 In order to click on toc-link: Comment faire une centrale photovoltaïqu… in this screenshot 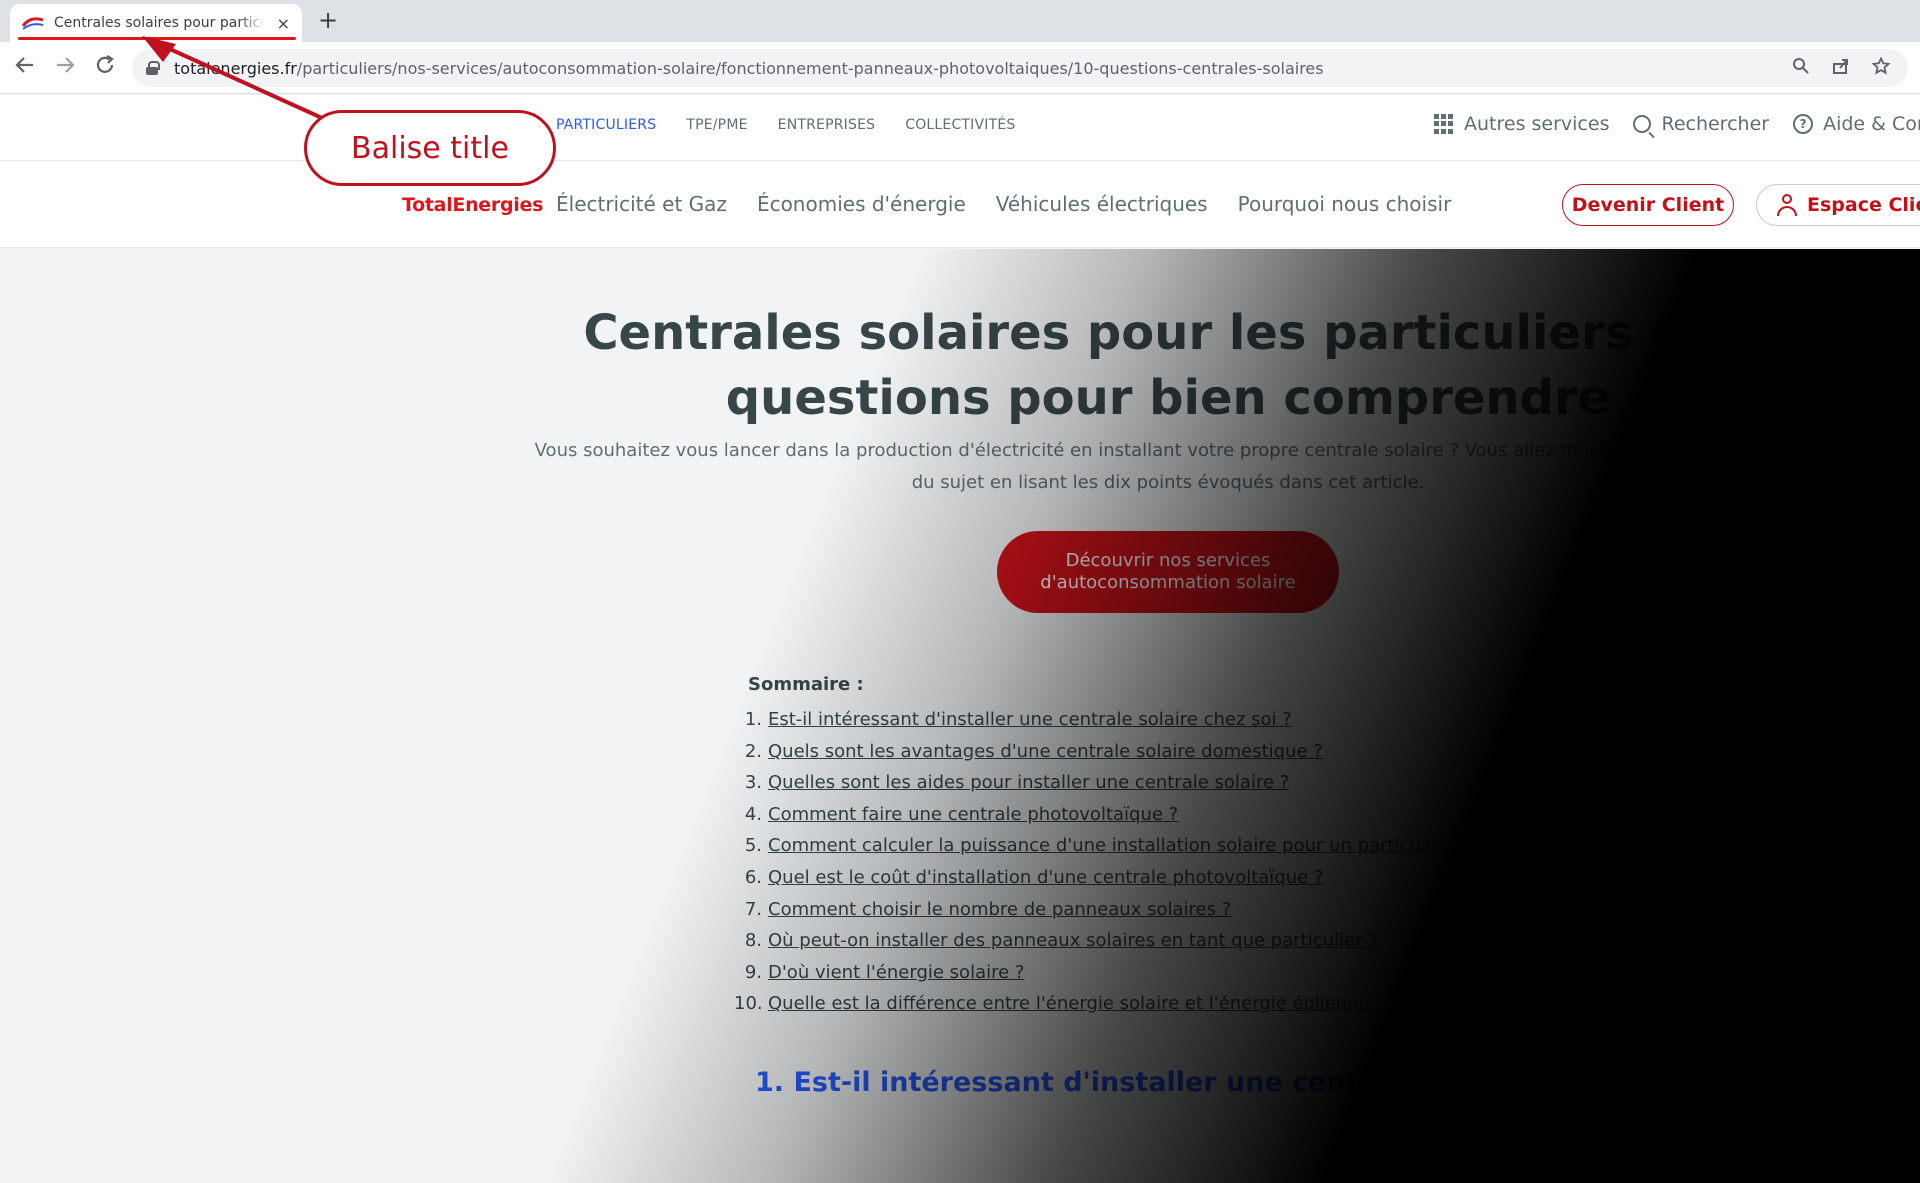, I will do `click(973, 815)`.